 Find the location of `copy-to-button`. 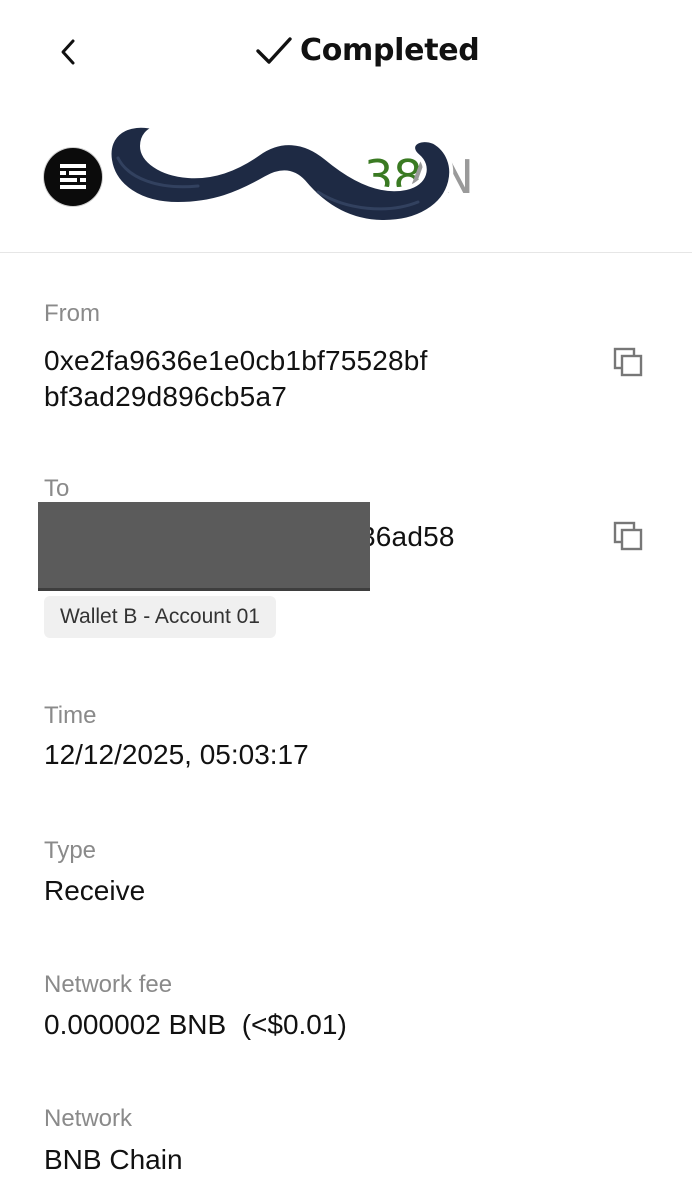

copy-to-button is located at coordinates (629, 537).